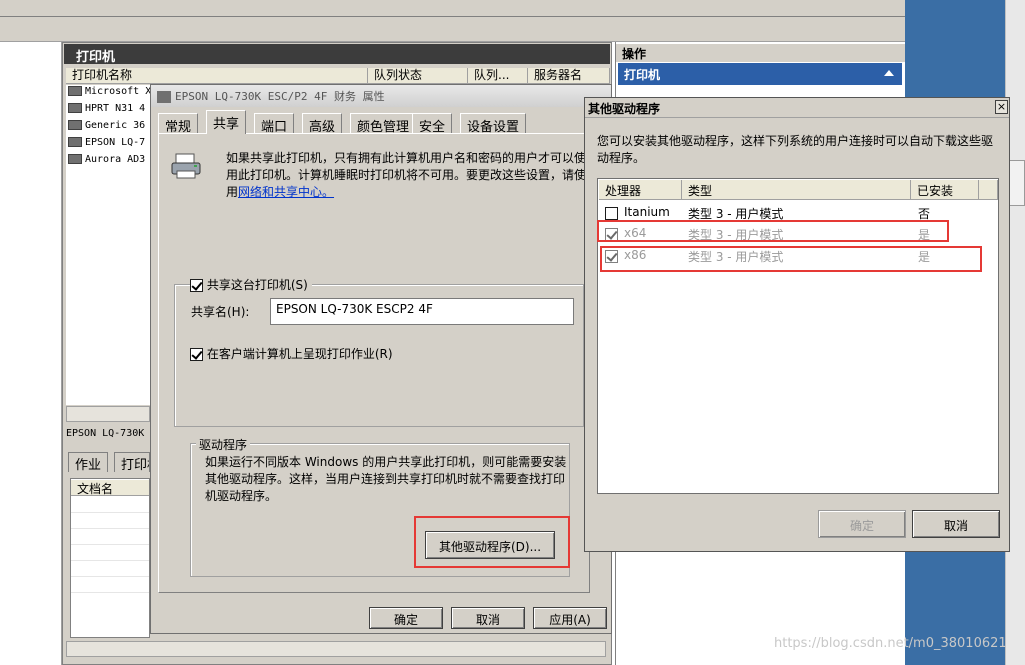  What do you see at coordinates (196, 354) in the screenshot?
I see `render-jobs-checkbox` at bounding box center [196, 354].